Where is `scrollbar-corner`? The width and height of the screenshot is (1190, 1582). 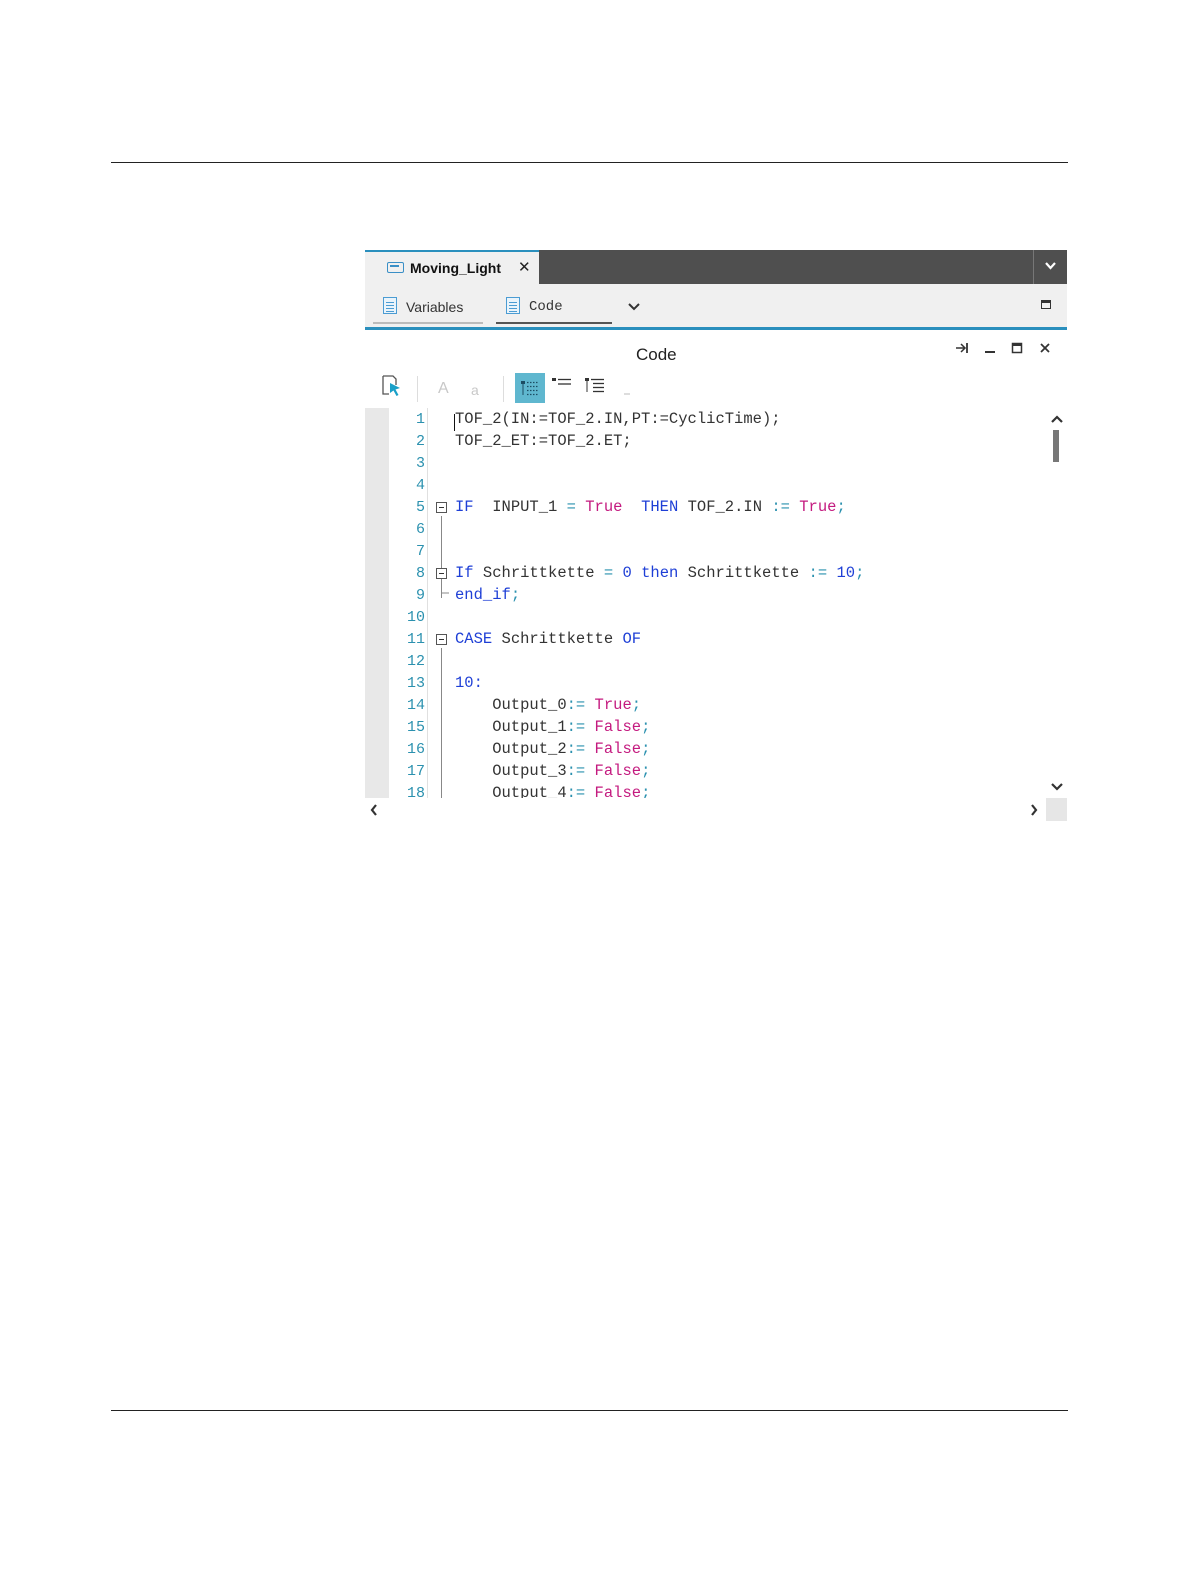
scrollbar-corner is located at coordinates (1056, 809).